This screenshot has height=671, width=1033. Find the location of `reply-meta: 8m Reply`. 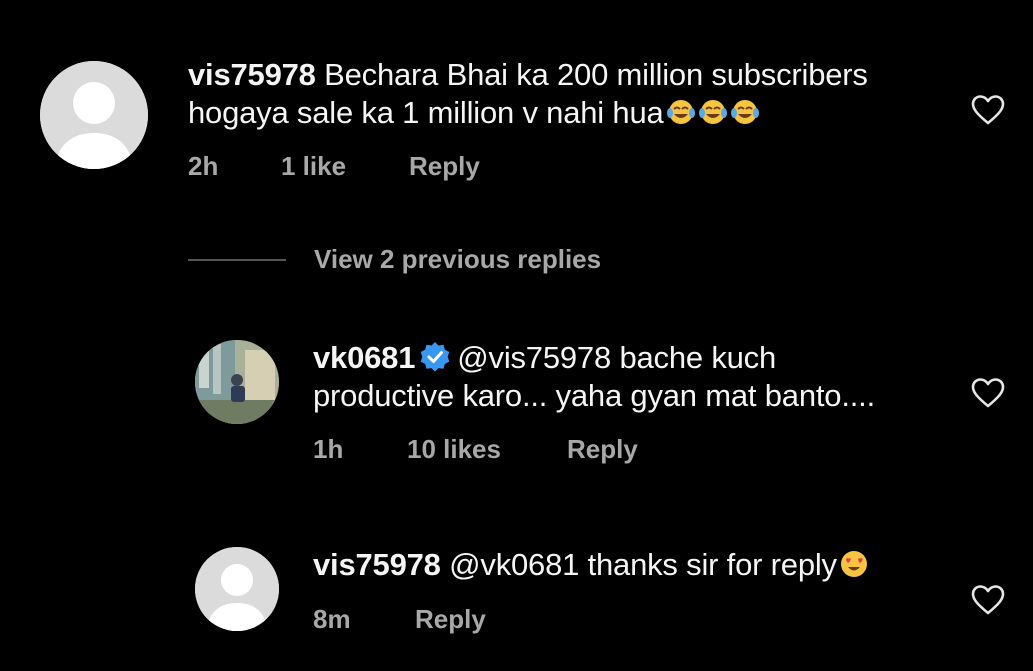

reply-meta: 8m Reply is located at coordinates (463, 619).